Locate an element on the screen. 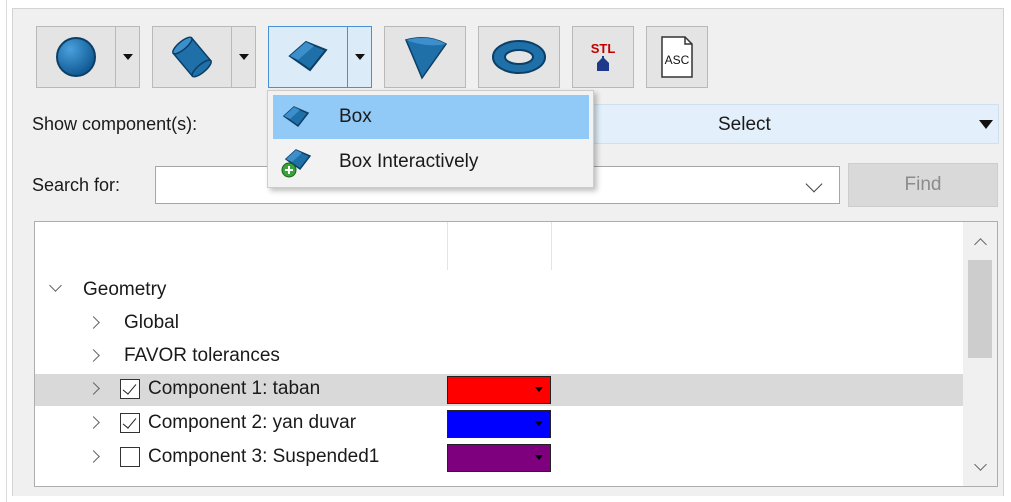 The image size is (1011, 502). show-components-select is located at coordinates (796, 124).